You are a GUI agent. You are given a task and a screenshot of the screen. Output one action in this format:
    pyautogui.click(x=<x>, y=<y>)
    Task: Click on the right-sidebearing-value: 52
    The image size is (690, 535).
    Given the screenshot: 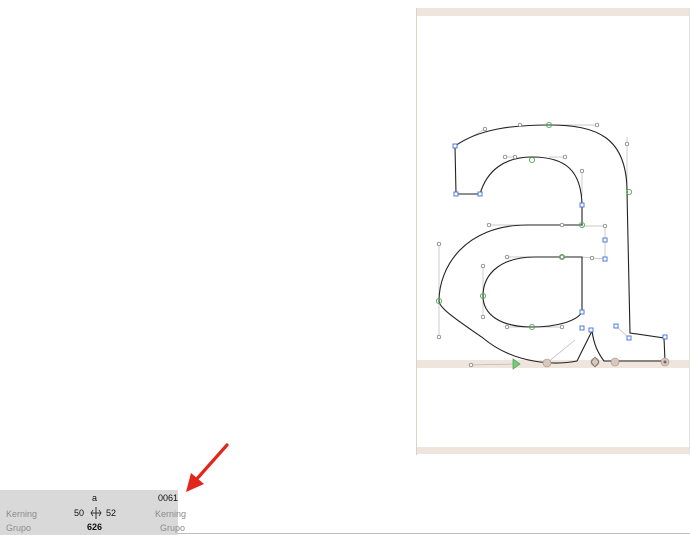 What is the action you would take?
    pyautogui.click(x=111, y=513)
    